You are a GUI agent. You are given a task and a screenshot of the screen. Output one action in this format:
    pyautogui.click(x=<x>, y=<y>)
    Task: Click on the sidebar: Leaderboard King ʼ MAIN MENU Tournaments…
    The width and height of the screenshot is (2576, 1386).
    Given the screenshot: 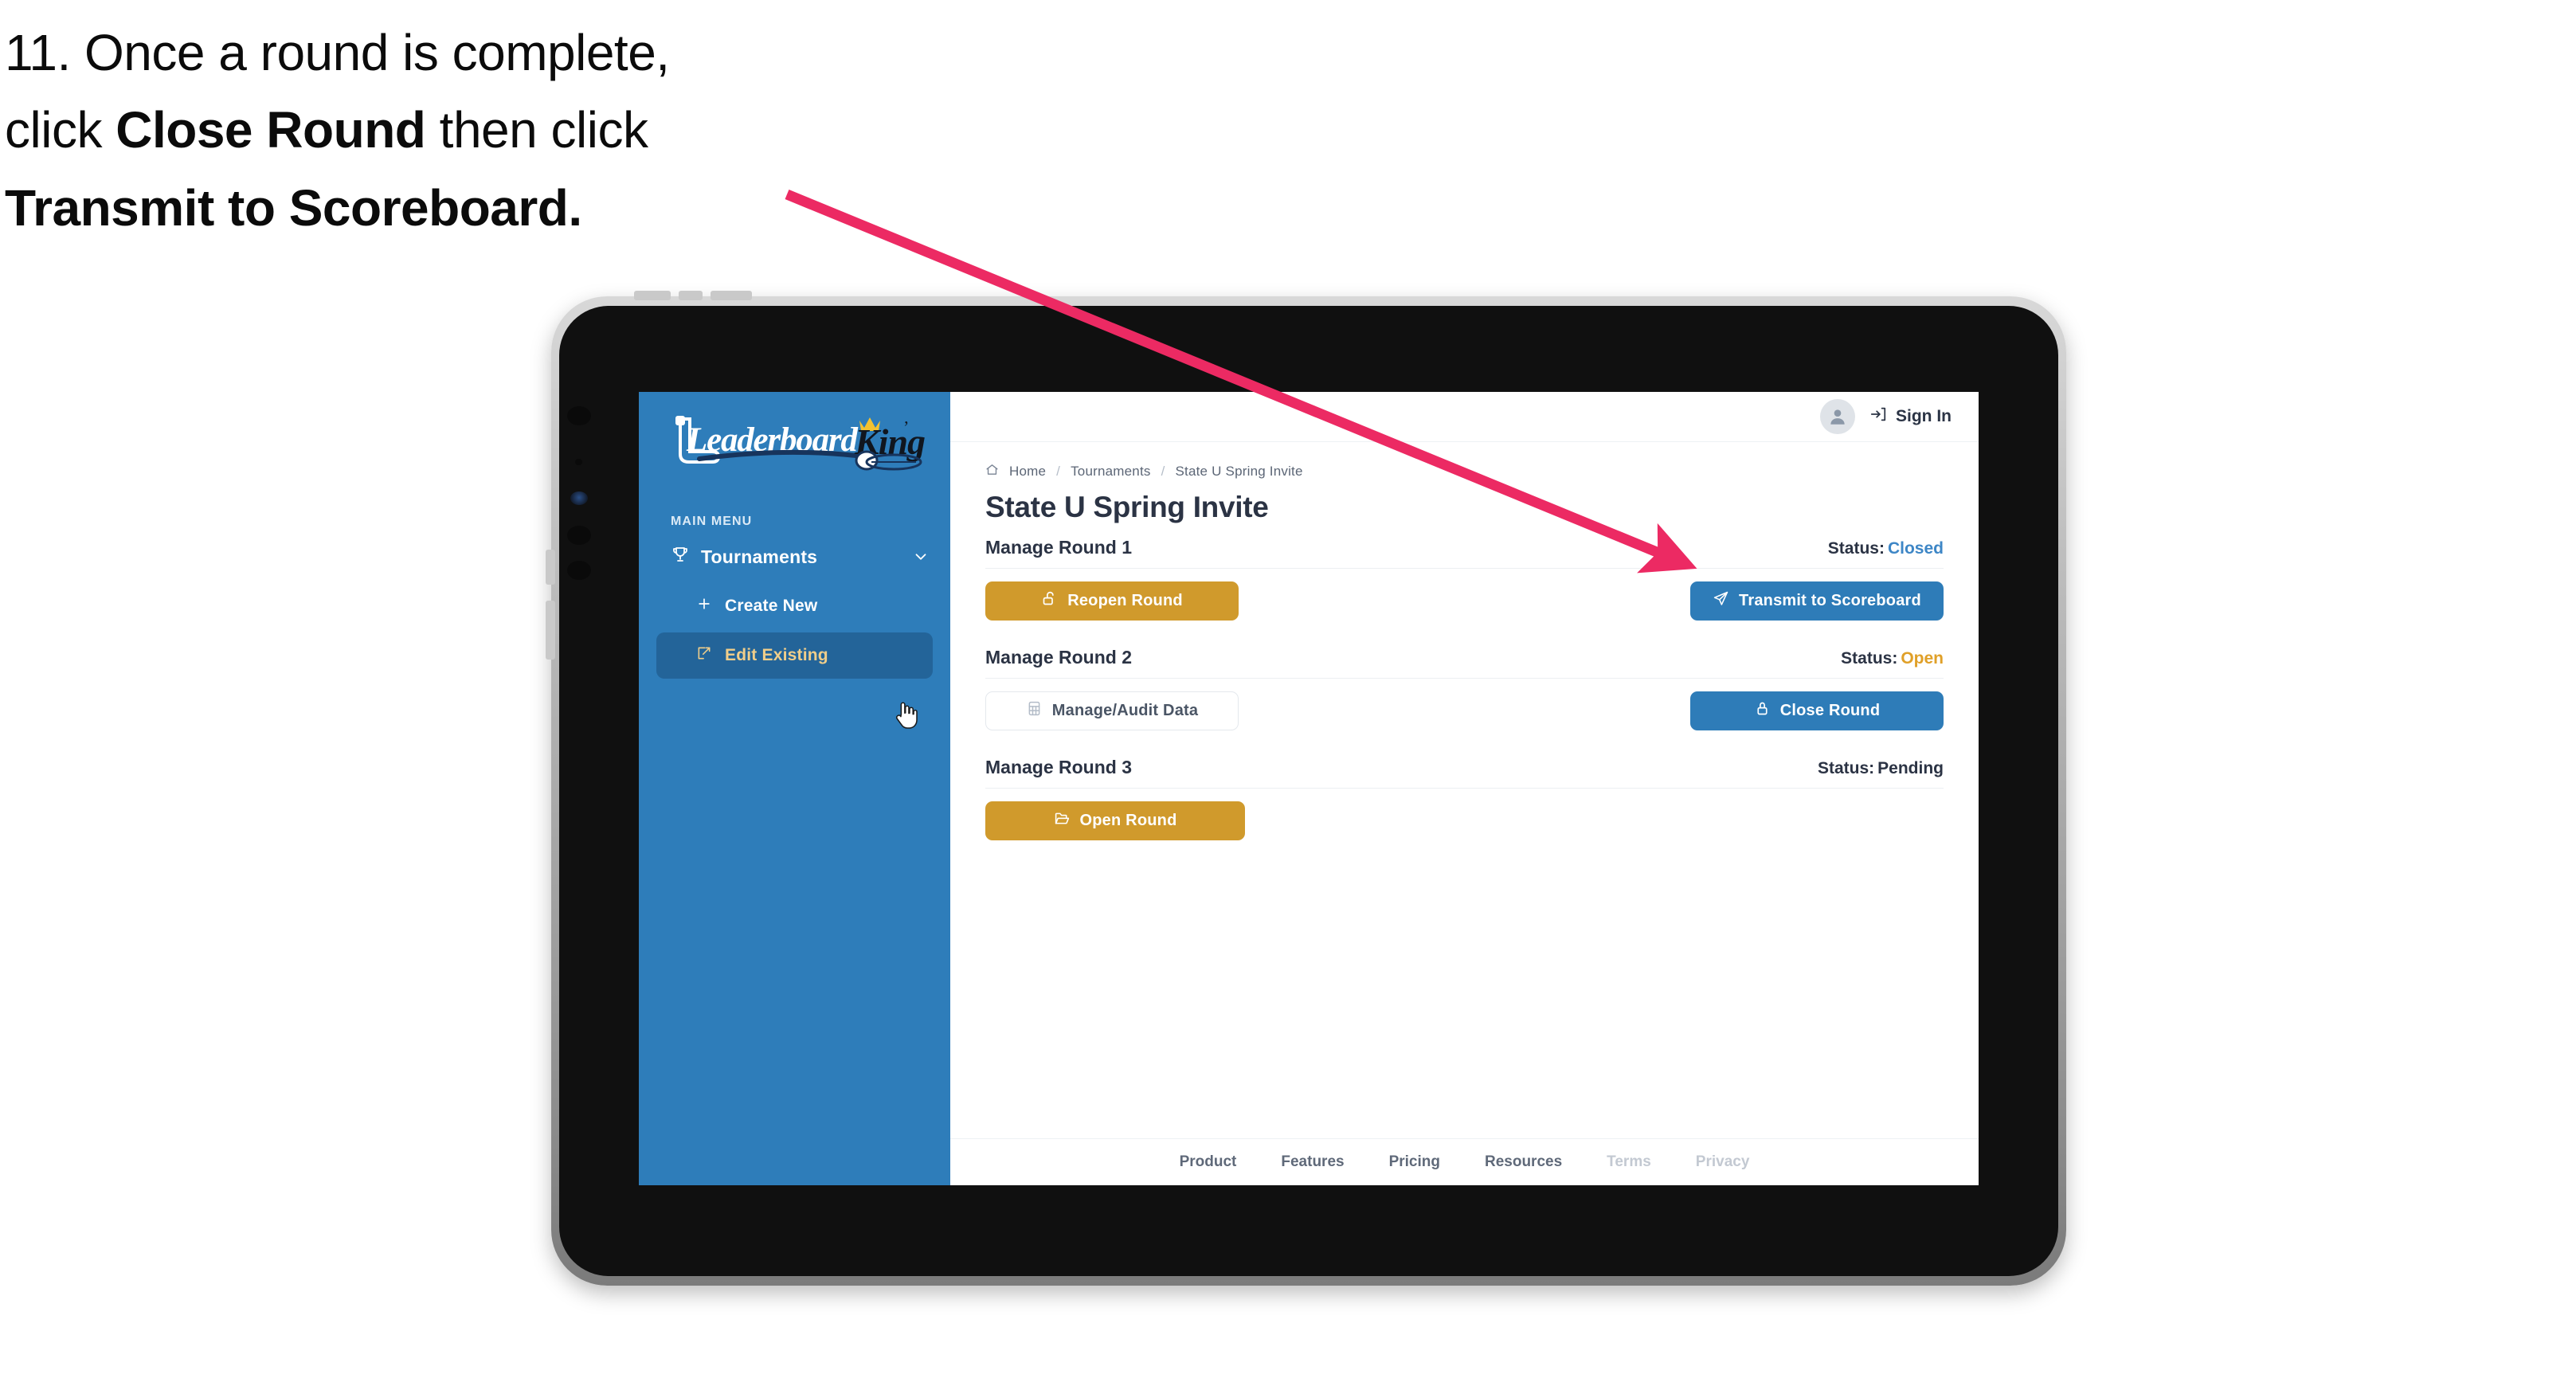 What is the action you would take?
    pyautogui.click(x=794, y=788)
    